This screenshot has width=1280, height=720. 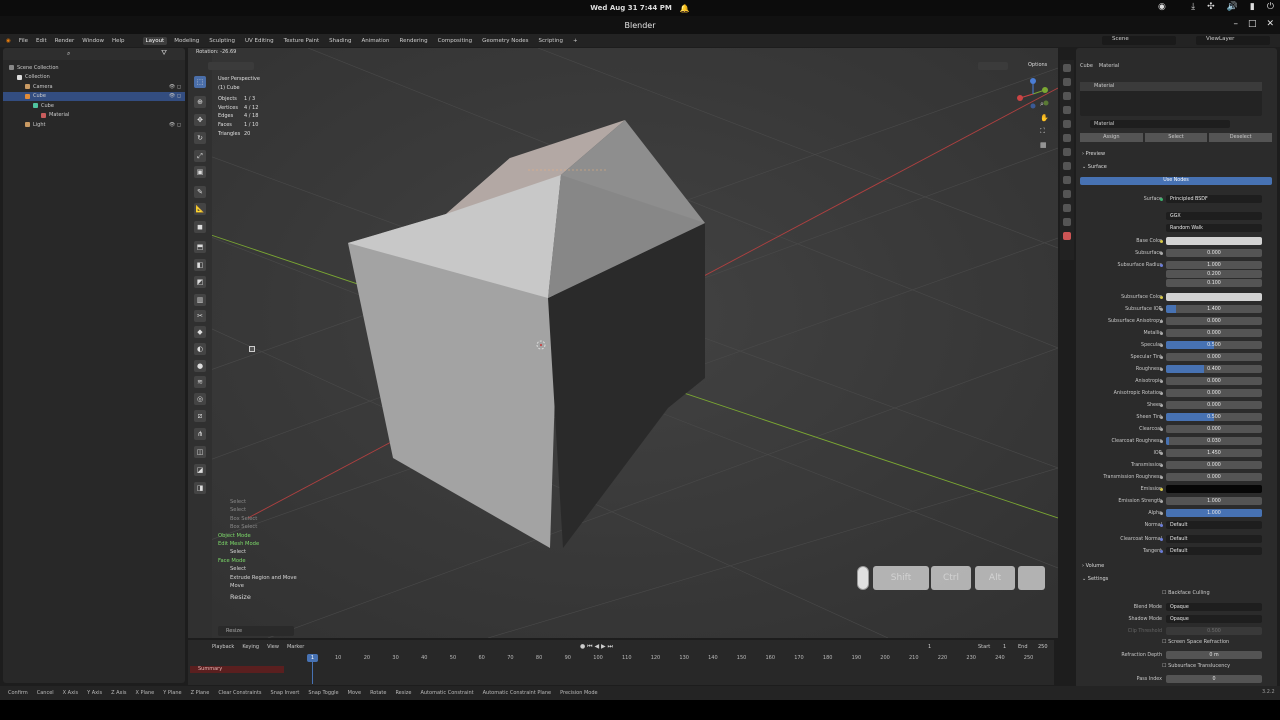 I want to click on minimize-icon: –, so click(x=1235, y=24).